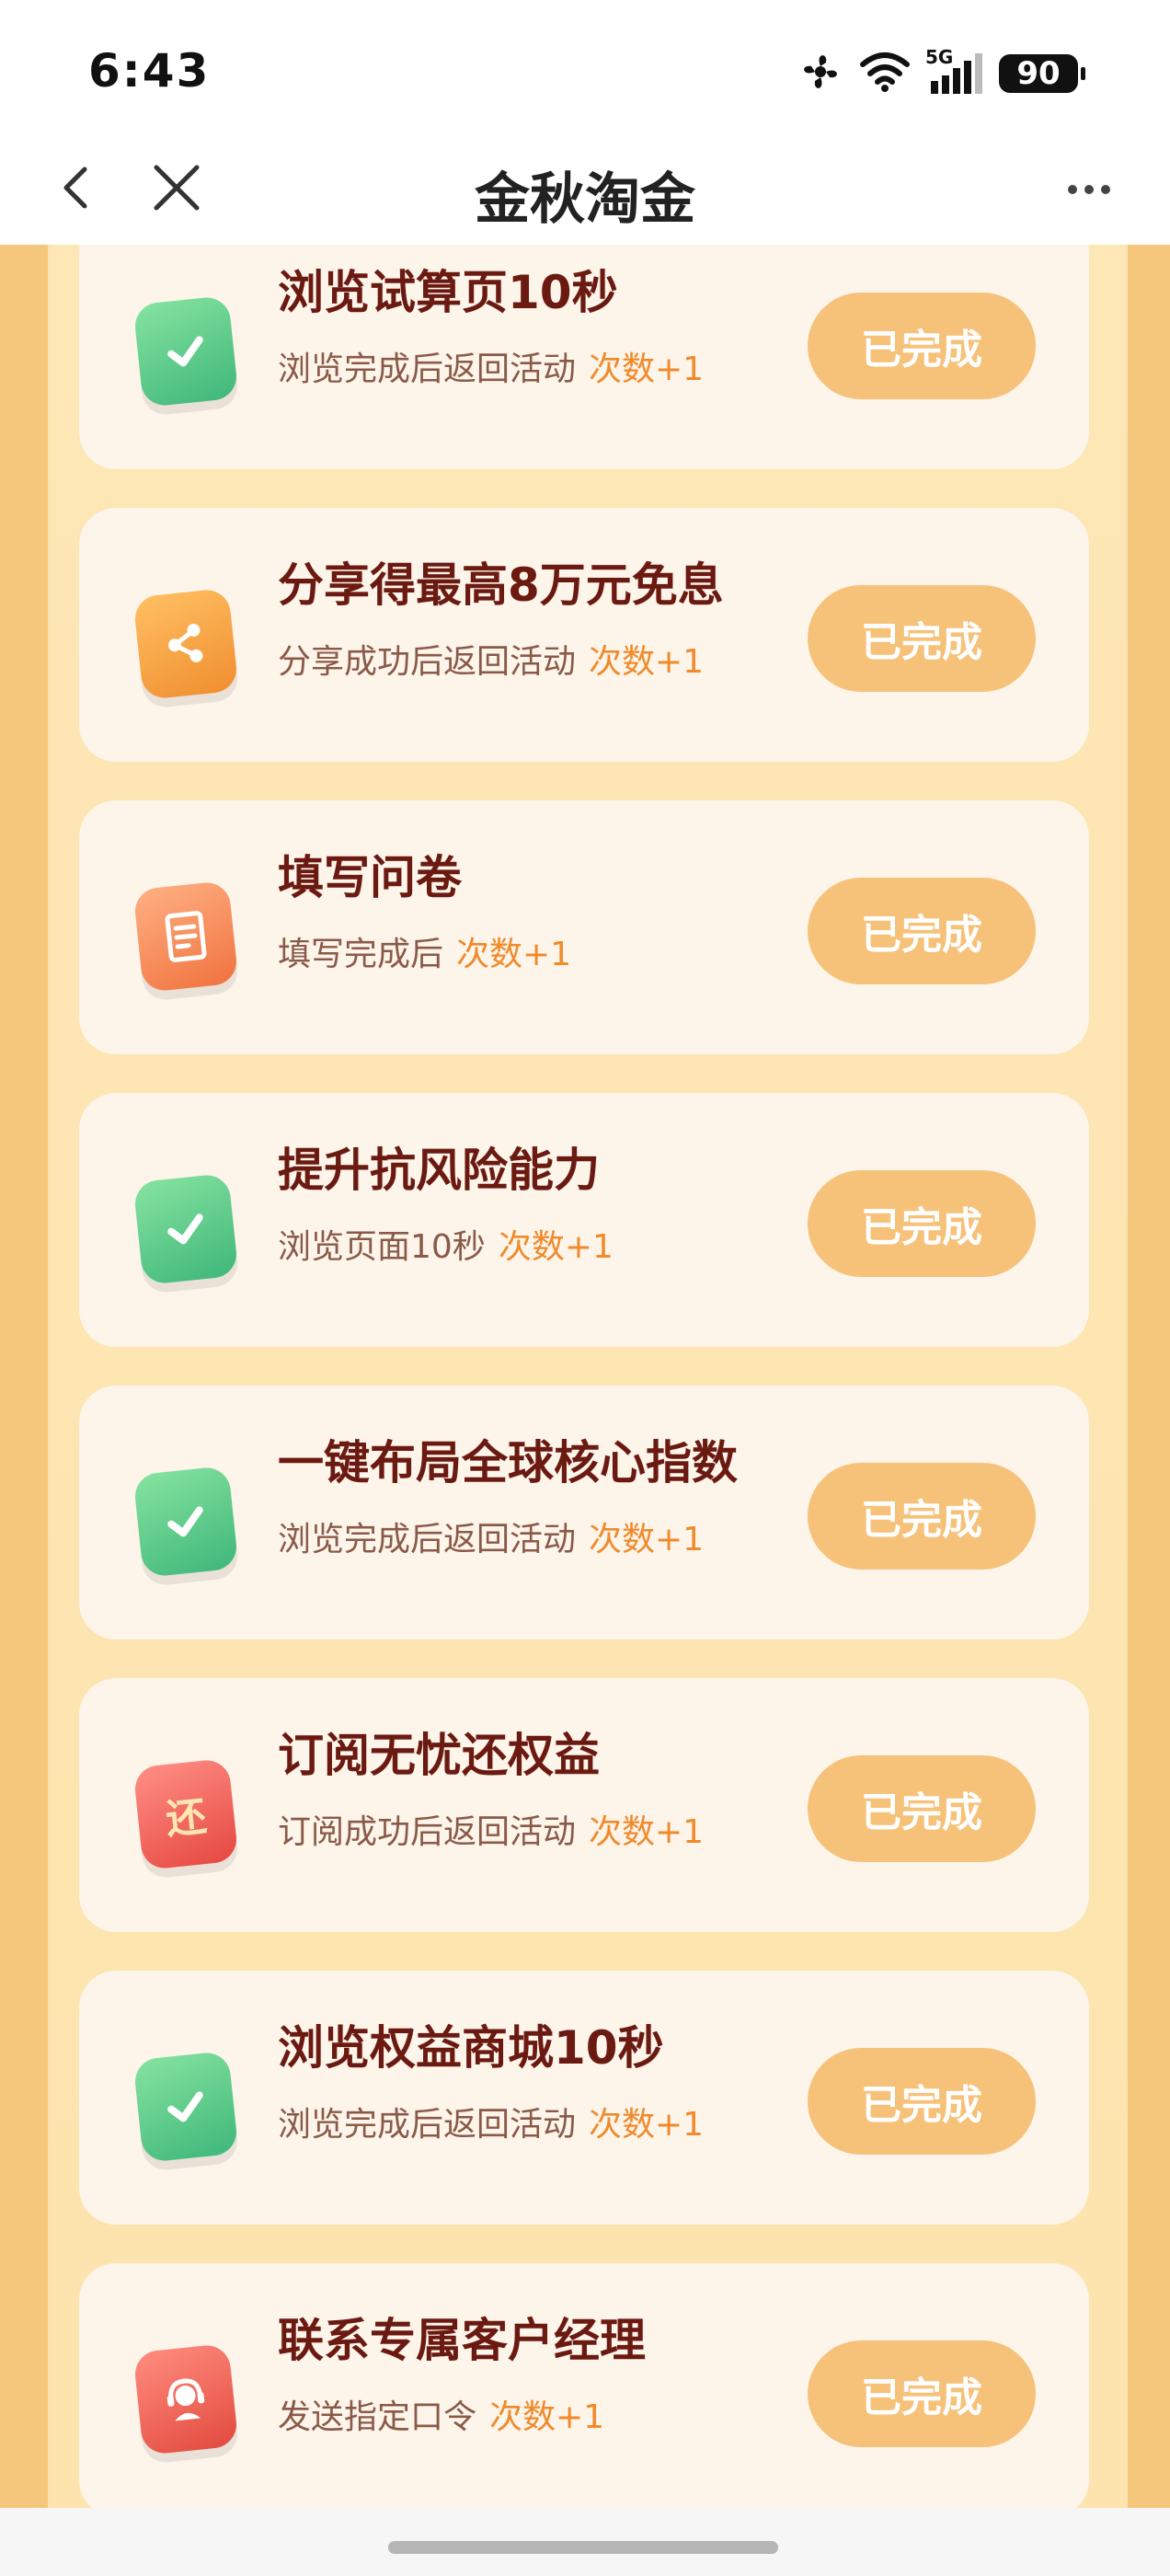 The image size is (1170, 2576). I want to click on task-card: 提升抗风险能力 浏览页面10秒 次数+1 已完成, so click(584, 1220).